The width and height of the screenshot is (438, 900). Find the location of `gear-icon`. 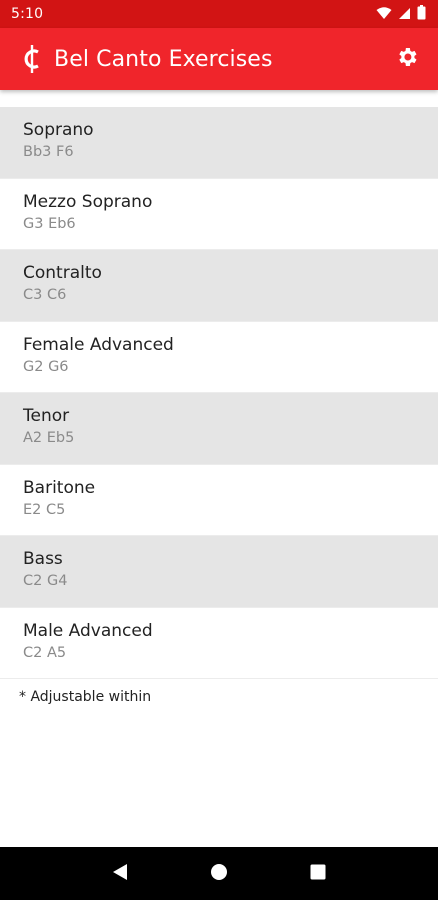

gear-icon is located at coordinates (407, 59).